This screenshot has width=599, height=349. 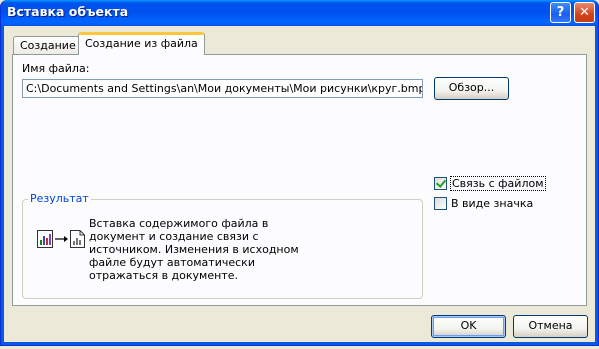 I want to click on display-as-icon-option: В виде значка, so click(x=483, y=203).